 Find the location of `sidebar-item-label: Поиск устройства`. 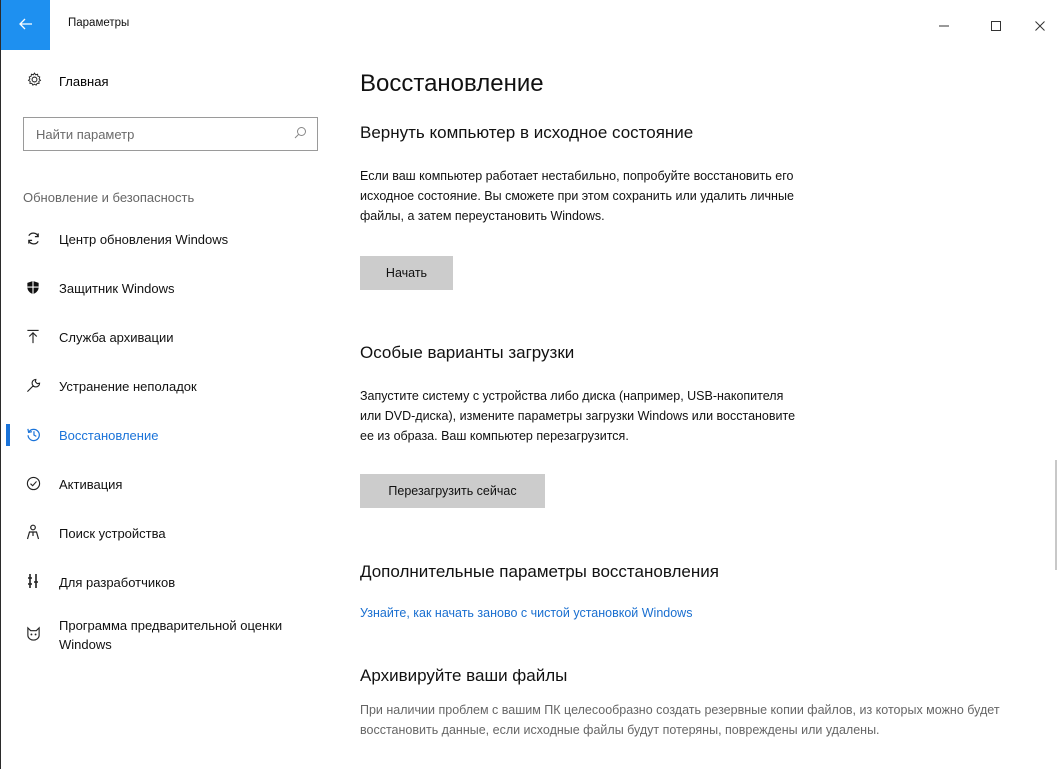

sidebar-item-label: Поиск устройства is located at coordinates (112, 533).